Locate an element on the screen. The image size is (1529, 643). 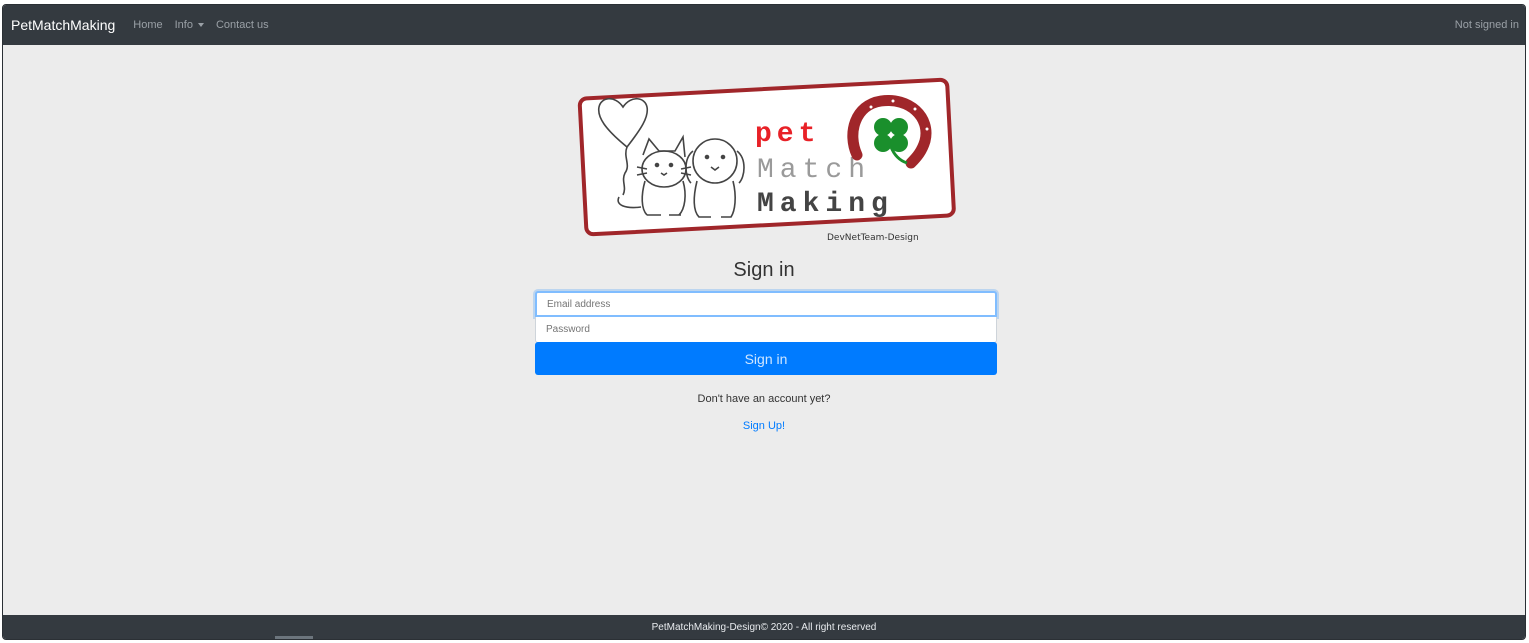
nav-home-link: Home is located at coordinates (147, 25).